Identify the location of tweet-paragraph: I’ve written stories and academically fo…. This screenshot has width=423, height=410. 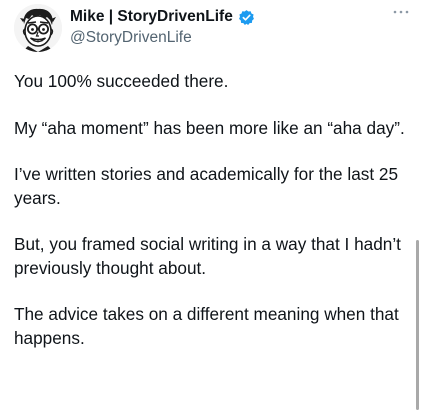
(206, 186).